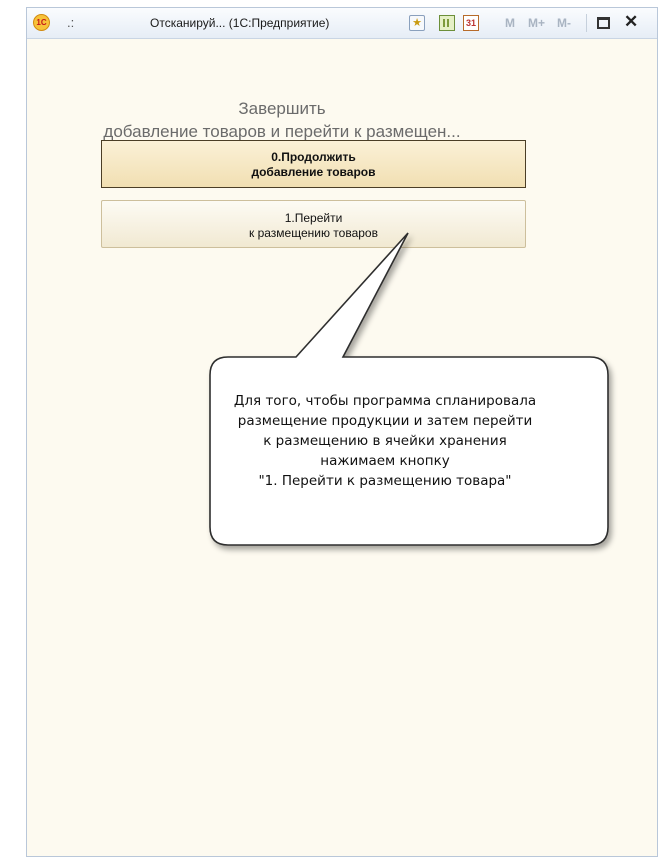 The height and width of the screenshot is (859, 658). What do you see at coordinates (385, 401) in the screenshot?
I see `callout-line-1: Для того, чтобы программа спланировала` at bounding box center [385, 401].